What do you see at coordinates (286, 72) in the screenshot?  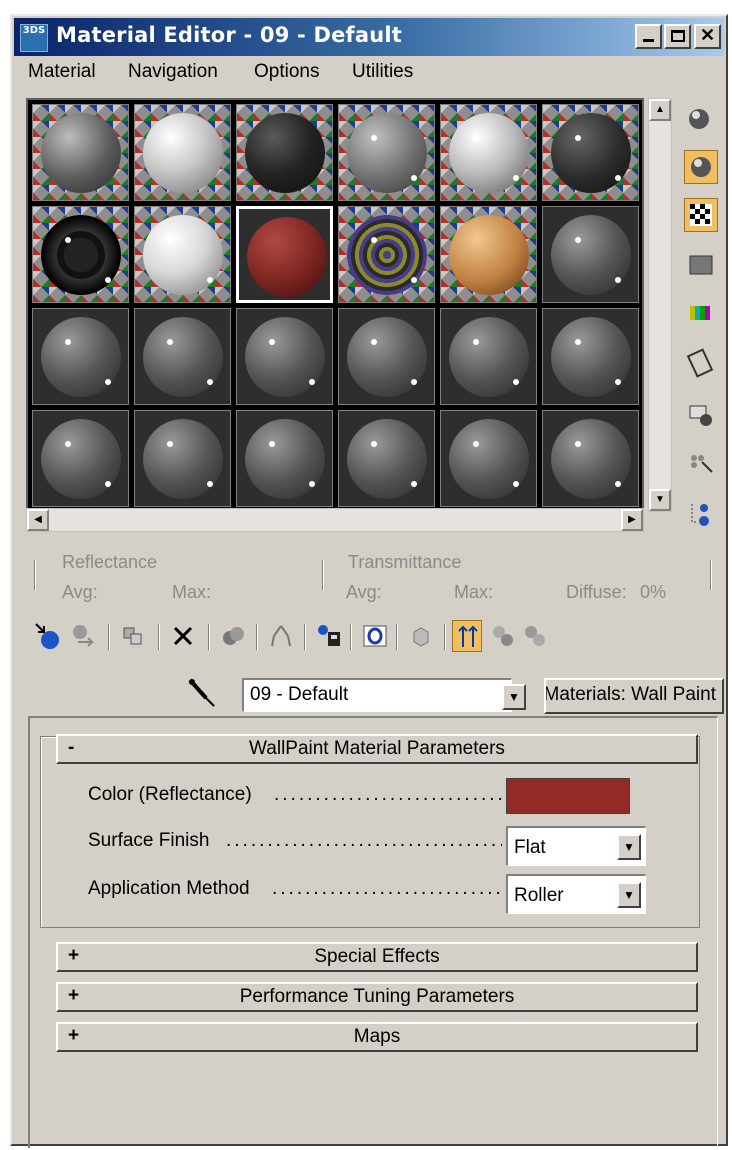 I see `menu-options: Options` at bounding box center [286, 72].